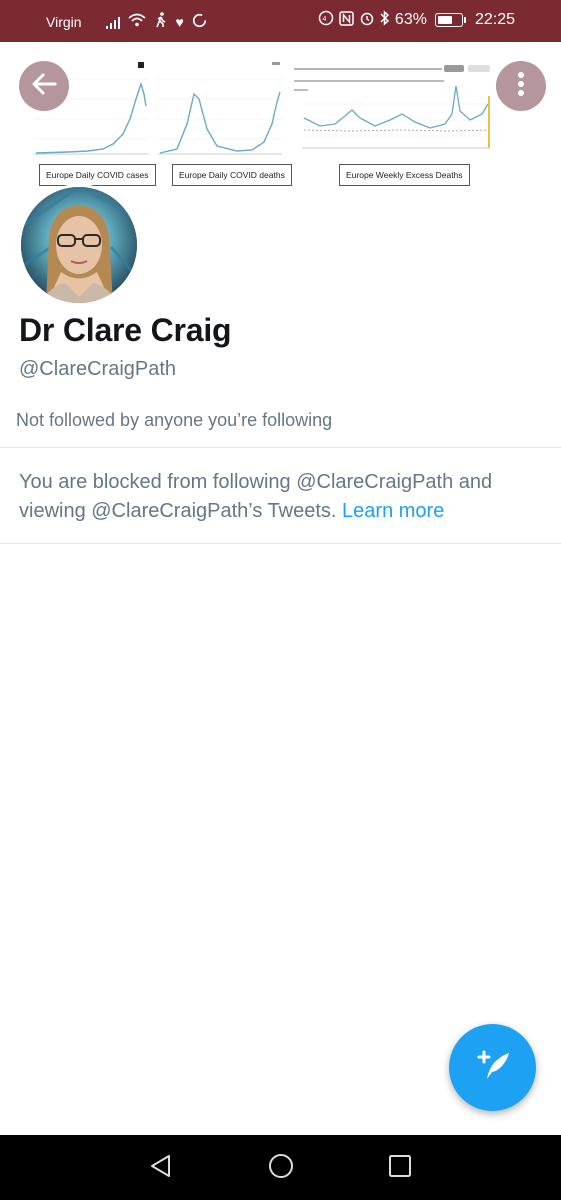  What do you see at coordinates (494, 19) in the screenshot?
I see `clock: 22:25` at bounding box center [494, 19].